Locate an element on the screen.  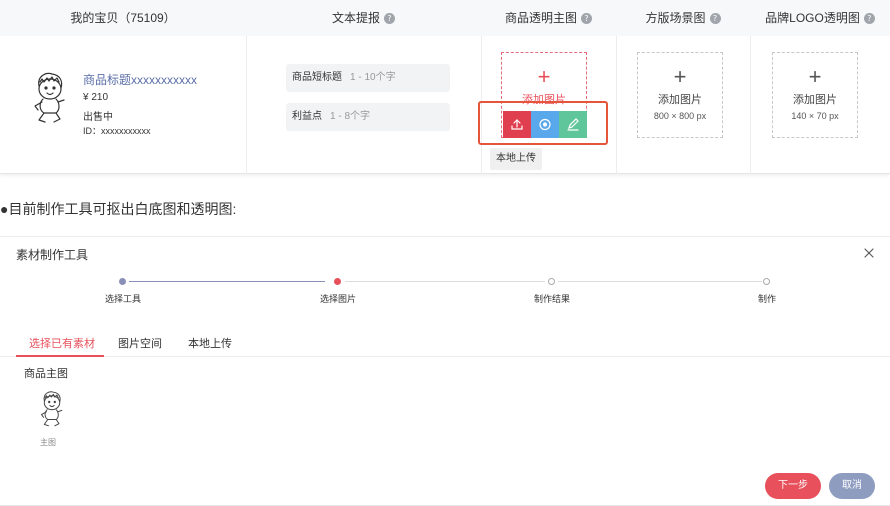
product-status: 出售中 is located at coordinates (98, 117).